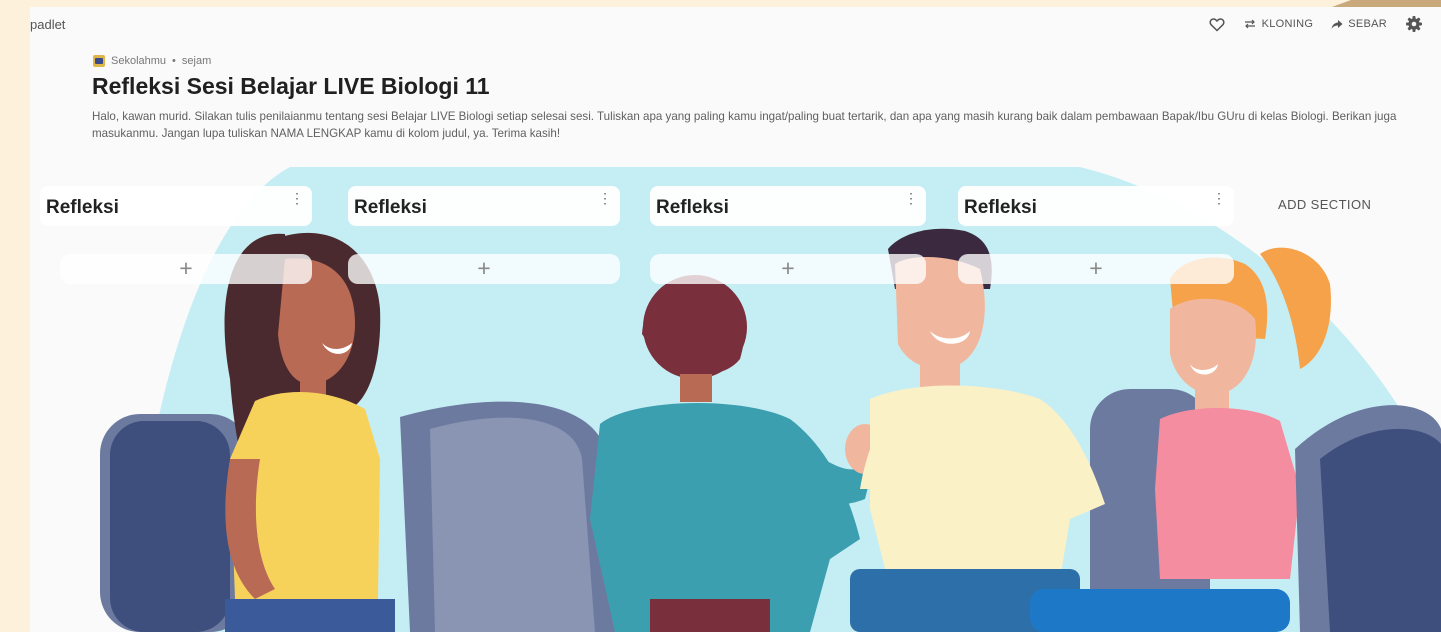 The image size is (1441, 632). What do you see at coordinates (47, 24) in the screenshot?
I see `brand-logo: padlet` at bounding box center [47, 24].